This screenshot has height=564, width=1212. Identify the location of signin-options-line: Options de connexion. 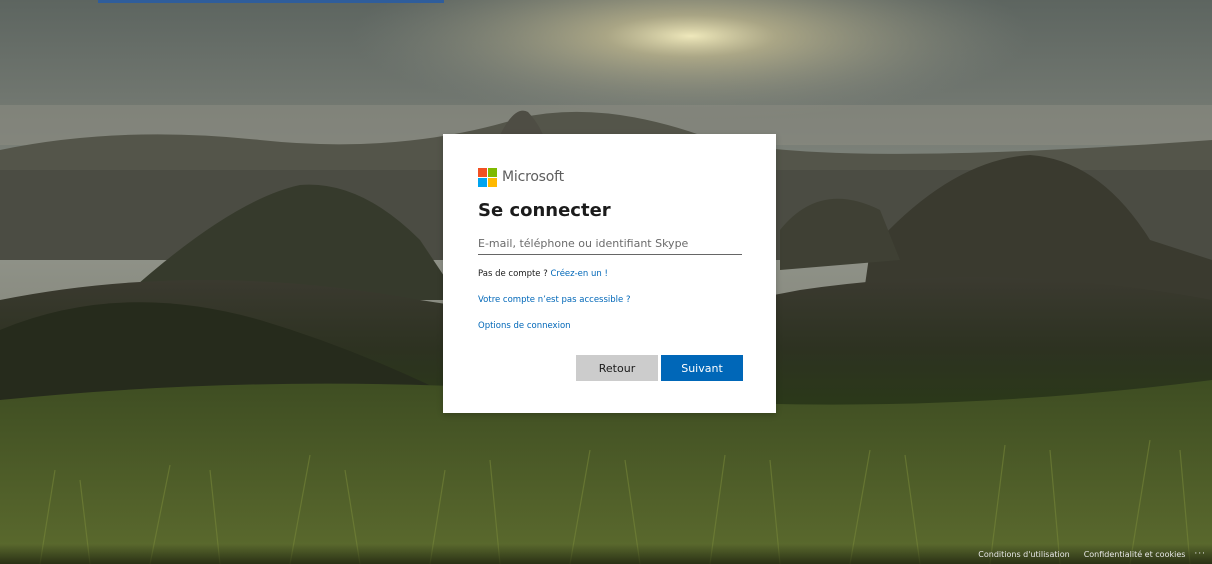
(610, 326).